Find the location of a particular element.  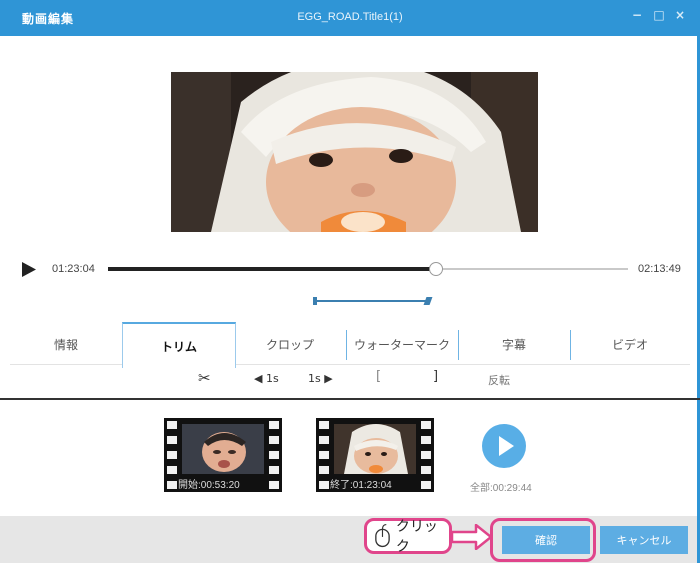

set-start-button: [ is located at coordinates (378, 376).